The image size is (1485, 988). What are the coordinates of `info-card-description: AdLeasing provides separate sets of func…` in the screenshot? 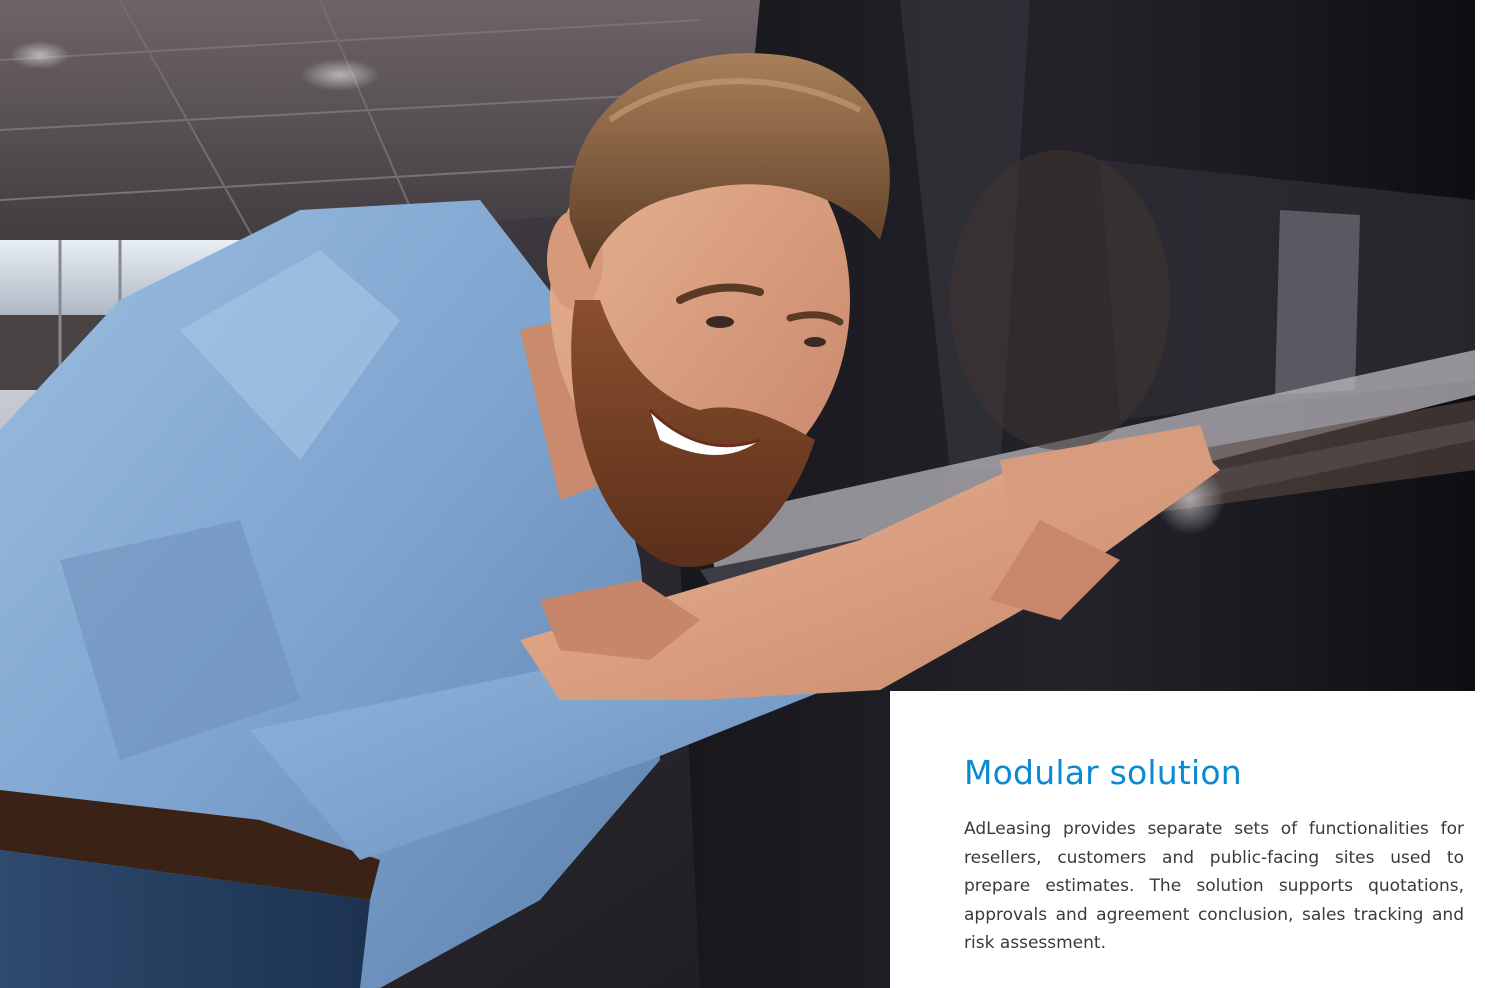 It's located at (1214, 886).